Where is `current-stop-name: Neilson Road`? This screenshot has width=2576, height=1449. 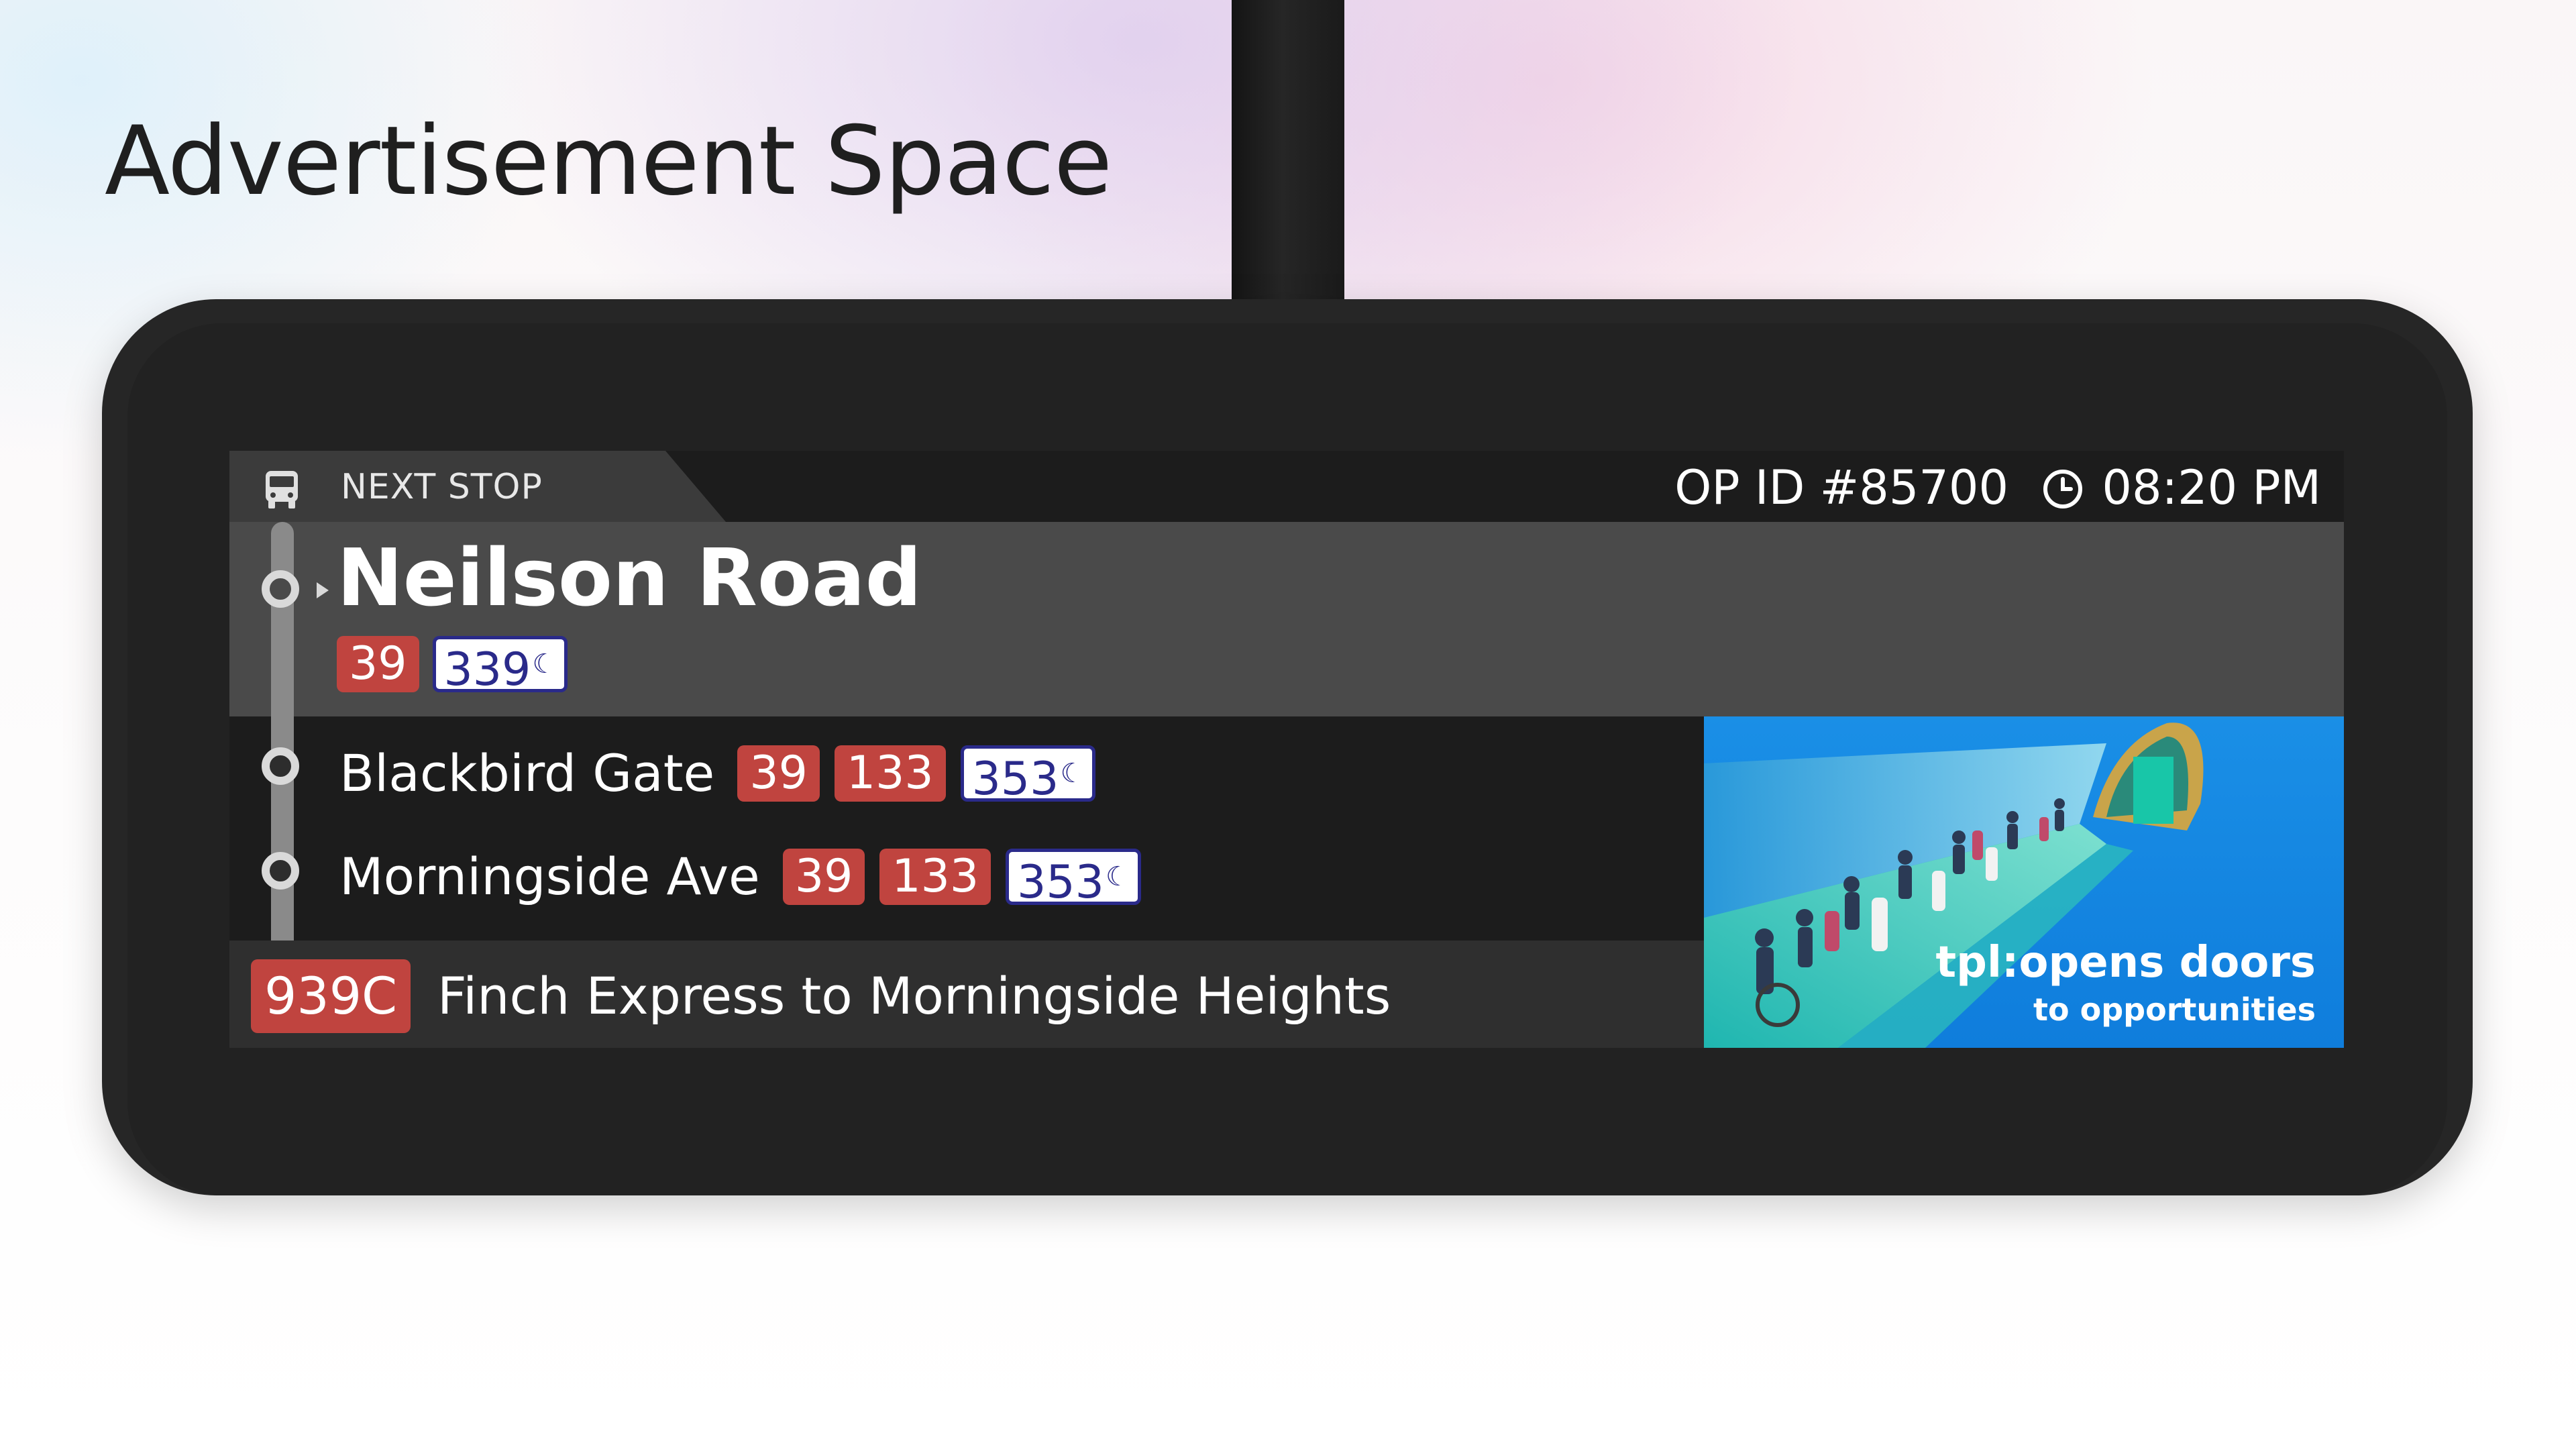 current-stop-name: Neilson Road is located at coordinates (629, 577).